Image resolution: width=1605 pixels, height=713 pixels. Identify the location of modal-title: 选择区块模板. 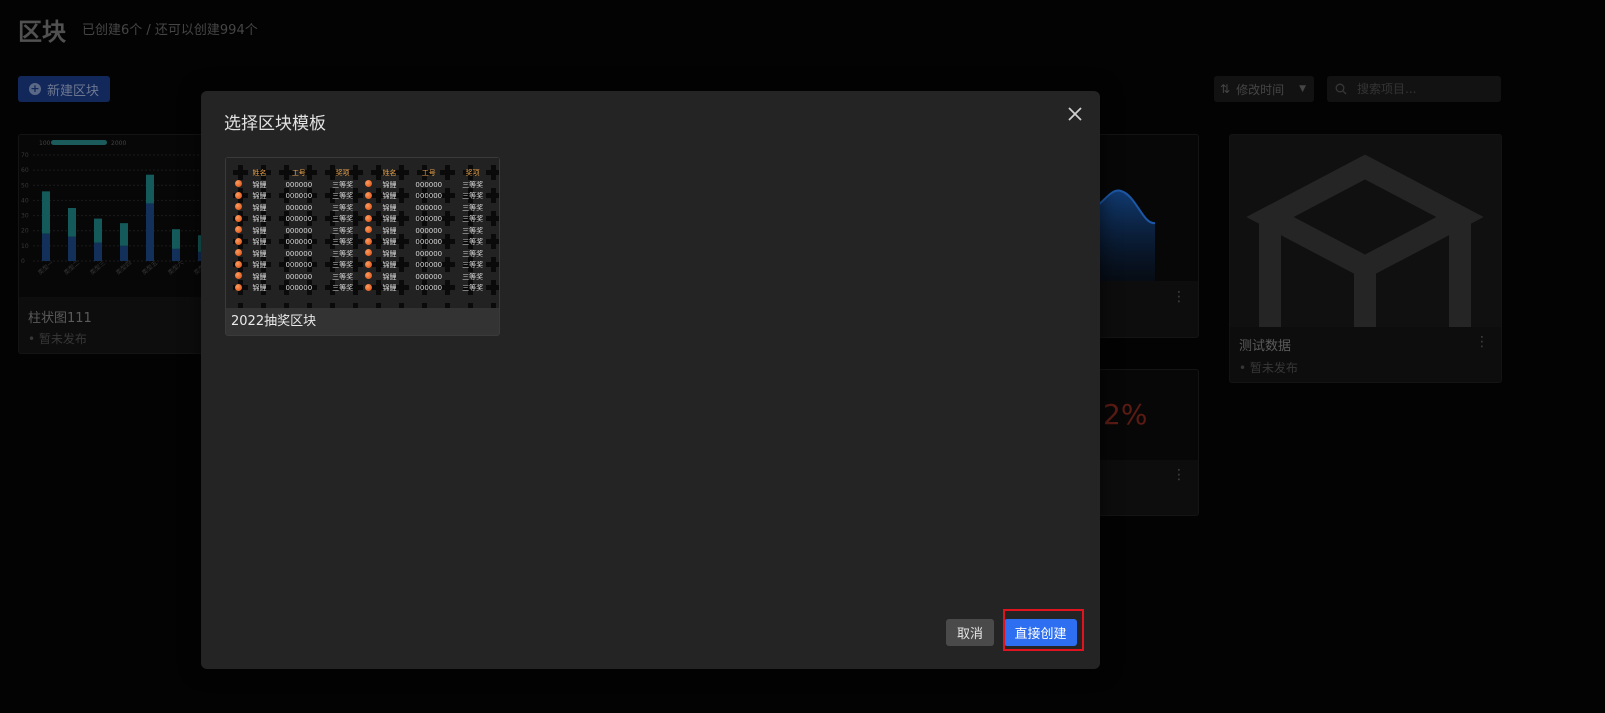
(275, 124).